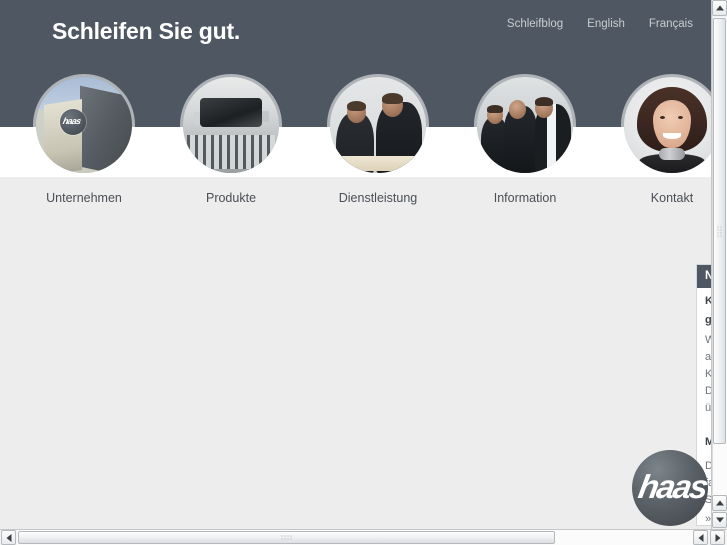 Image resolution: width=727 pixels, height=545 pixels. I want to click on scroll-down-button, so click(719, 520).